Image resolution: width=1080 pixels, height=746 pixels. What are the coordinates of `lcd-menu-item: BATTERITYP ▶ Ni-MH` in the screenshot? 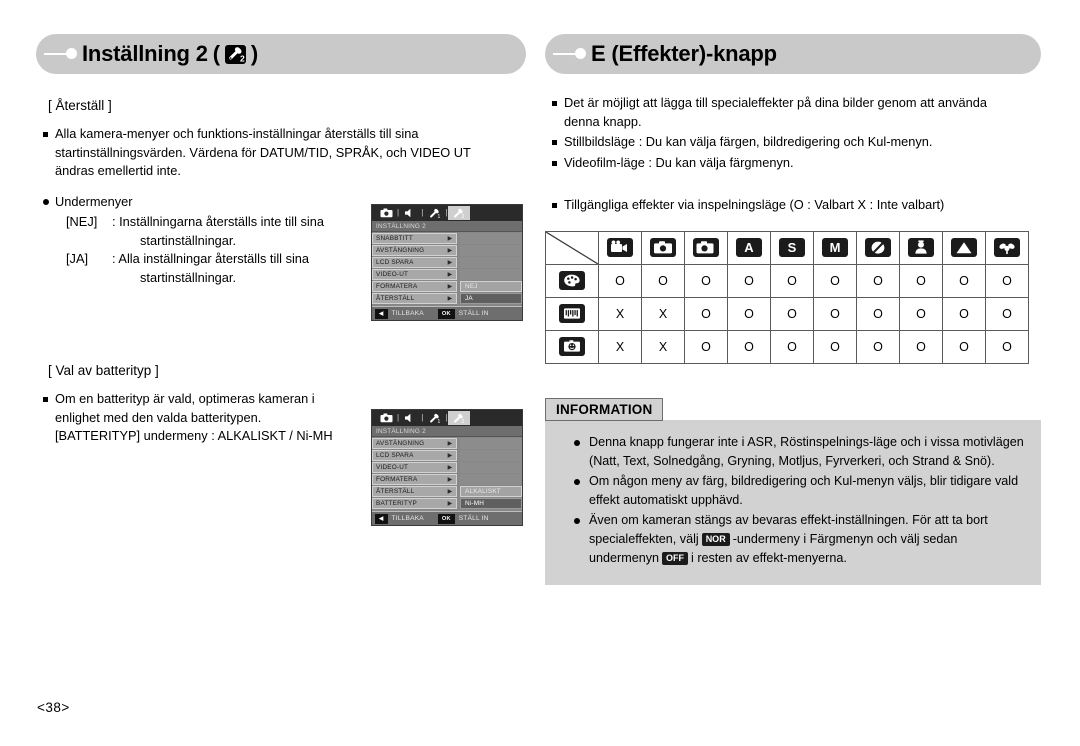 It's located at (447, 503).